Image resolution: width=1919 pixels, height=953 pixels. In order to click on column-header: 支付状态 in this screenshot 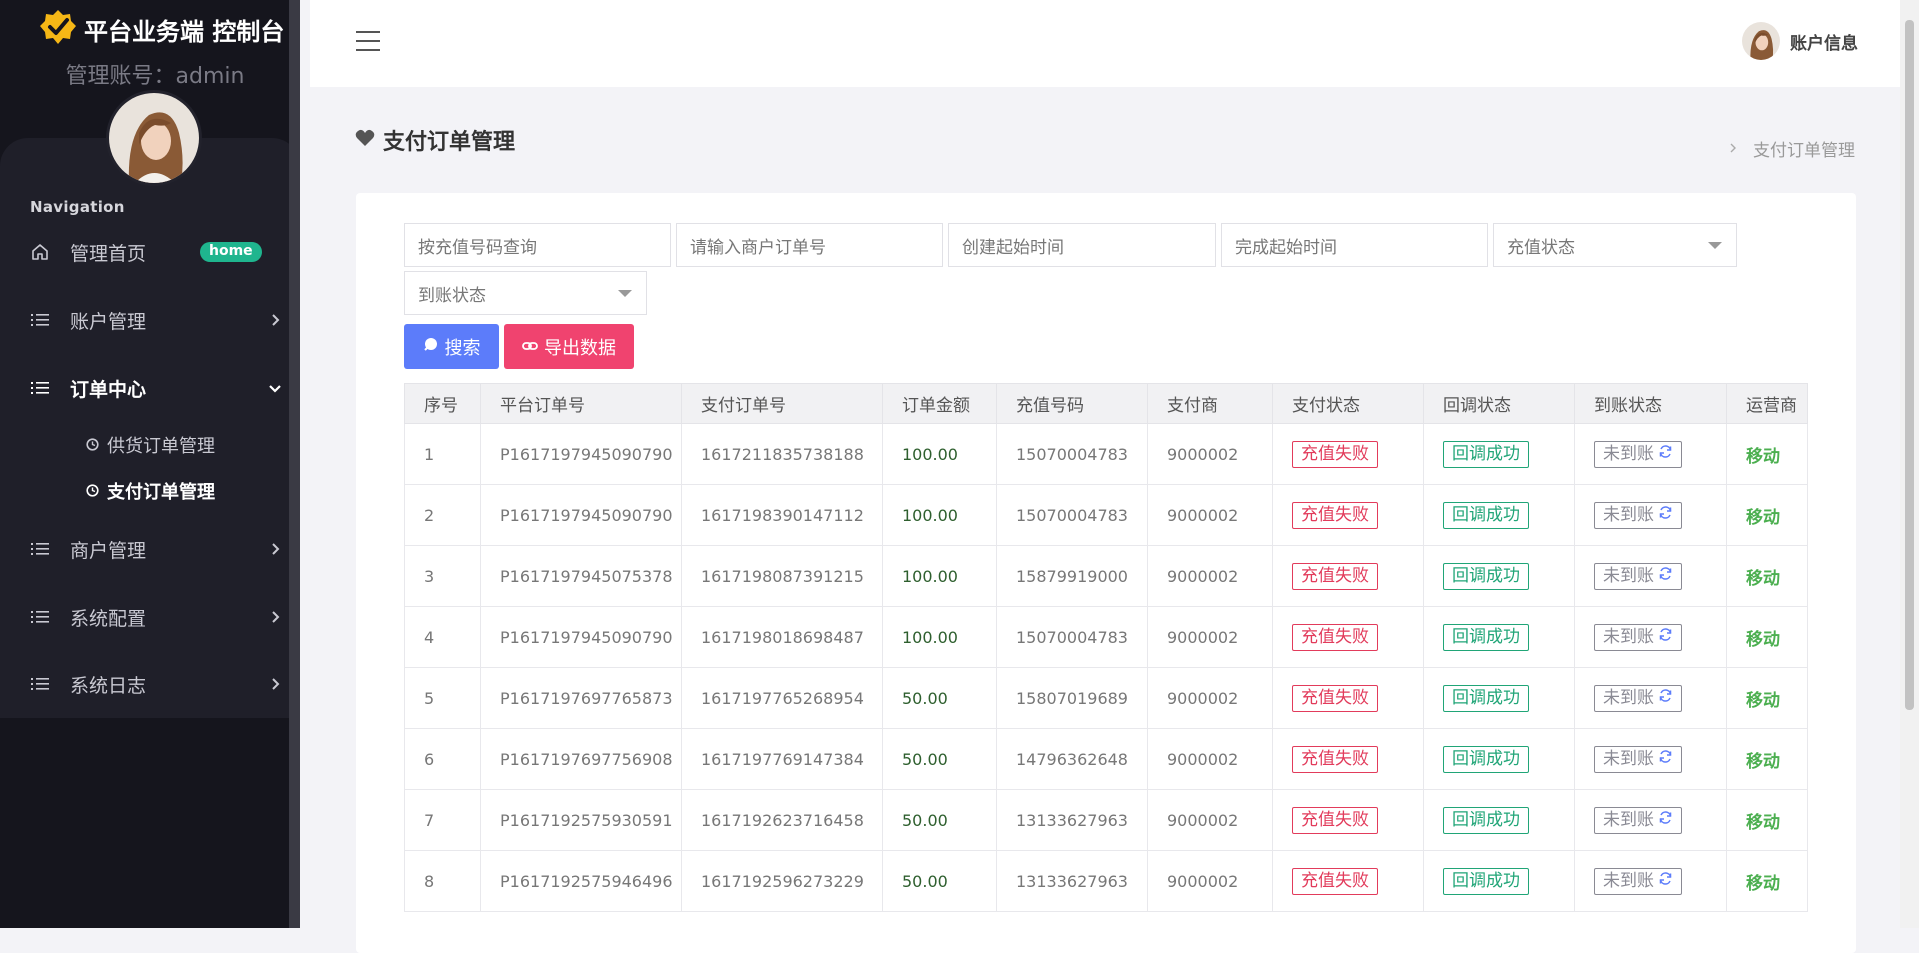, I will do `click(1348, 403)`.